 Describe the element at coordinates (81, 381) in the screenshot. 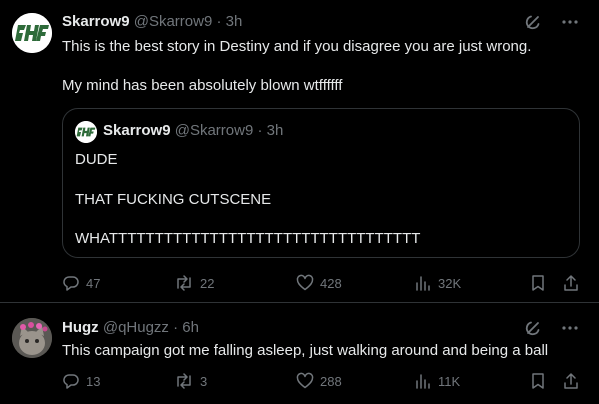

I see `reply-button: 13` at that location.